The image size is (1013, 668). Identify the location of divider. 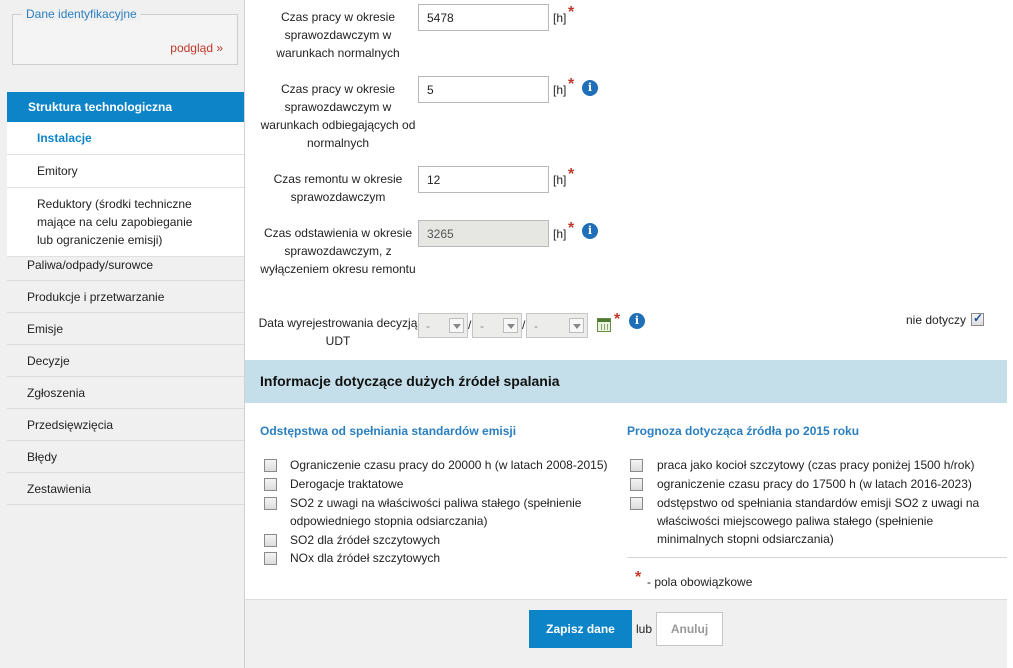
(817, 557).